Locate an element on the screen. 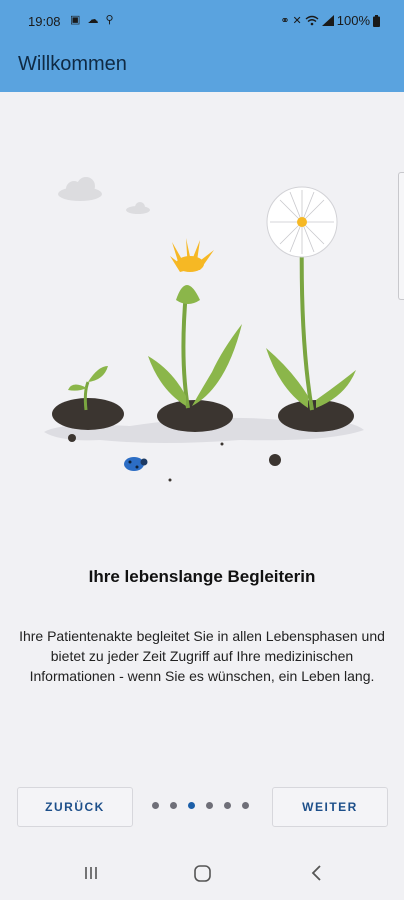  seed-head-dandelion is located at coordinates (311, 298).